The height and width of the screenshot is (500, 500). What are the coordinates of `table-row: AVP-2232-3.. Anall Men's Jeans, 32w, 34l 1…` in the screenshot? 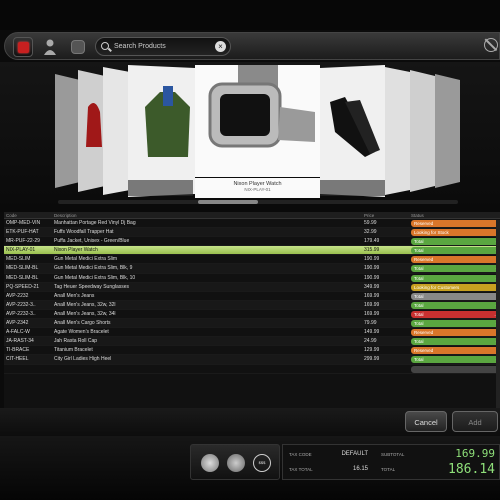 It's located at (252, 315).